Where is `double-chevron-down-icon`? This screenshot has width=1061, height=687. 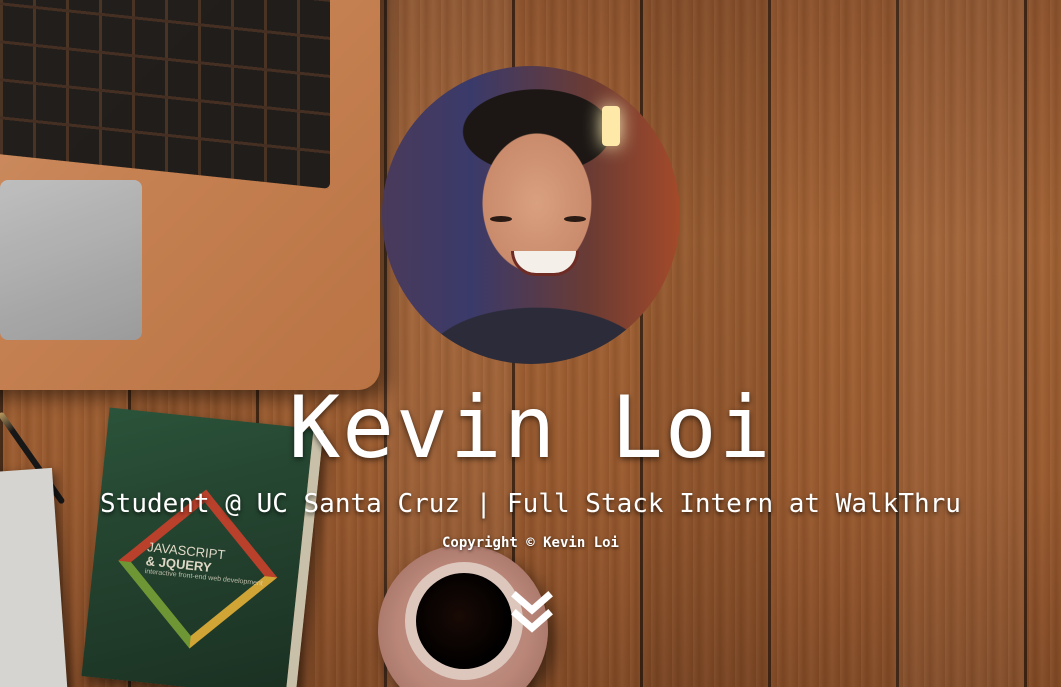
double-chevron-down-icon is located at coordinates (532, 612).